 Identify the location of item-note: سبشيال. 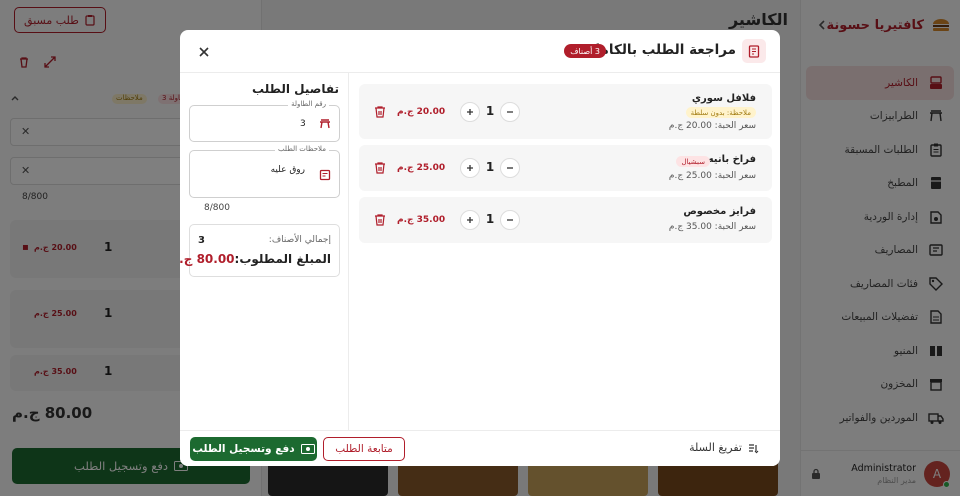
(693, 161).